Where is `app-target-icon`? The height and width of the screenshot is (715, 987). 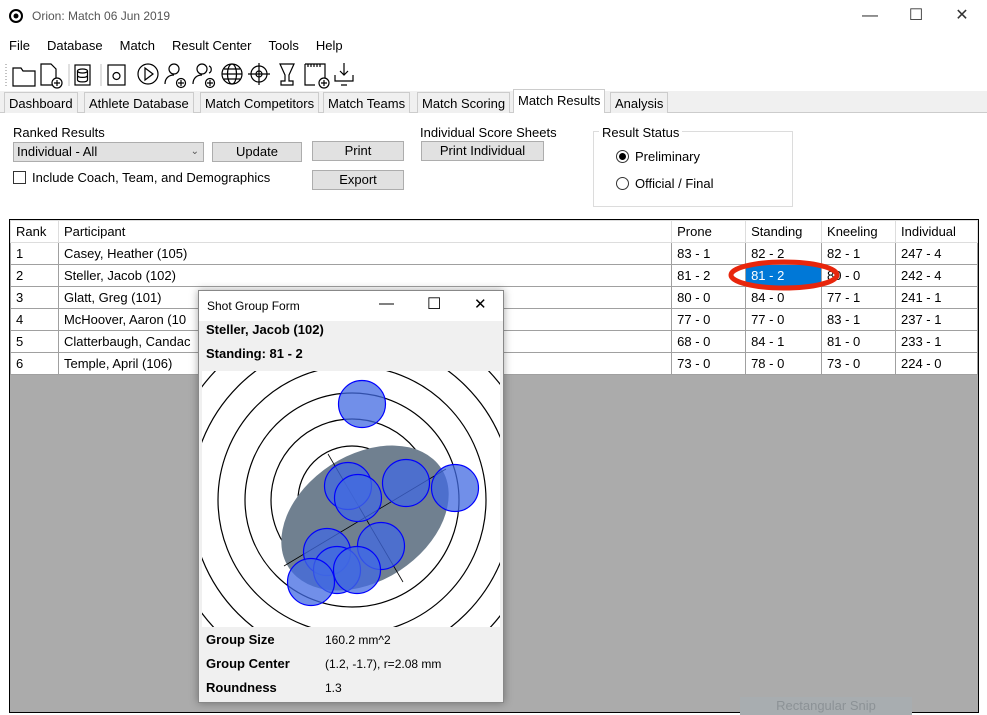
app-target-icon is located at coordinates (16, 16).